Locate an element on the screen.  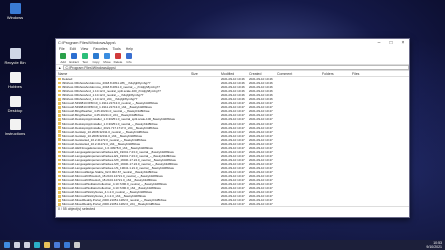
task-view-icon is located at coordinates (27, 245).